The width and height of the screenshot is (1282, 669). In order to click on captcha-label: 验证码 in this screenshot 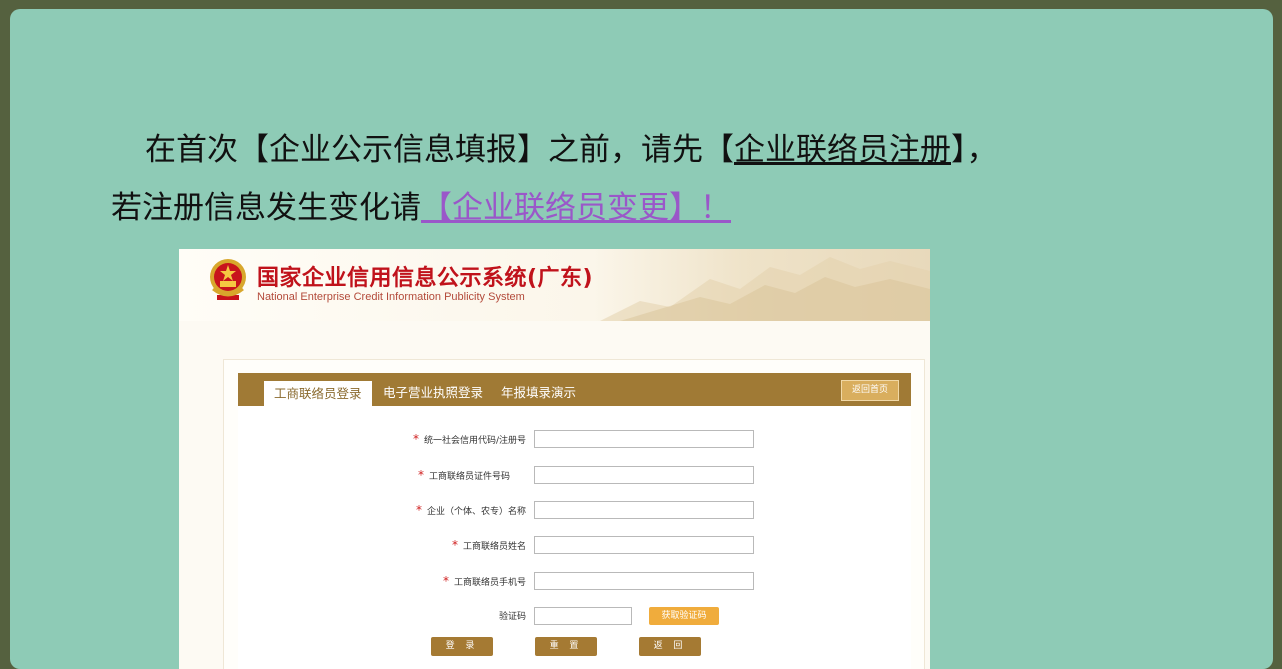, I will do `click(512, 617)`.